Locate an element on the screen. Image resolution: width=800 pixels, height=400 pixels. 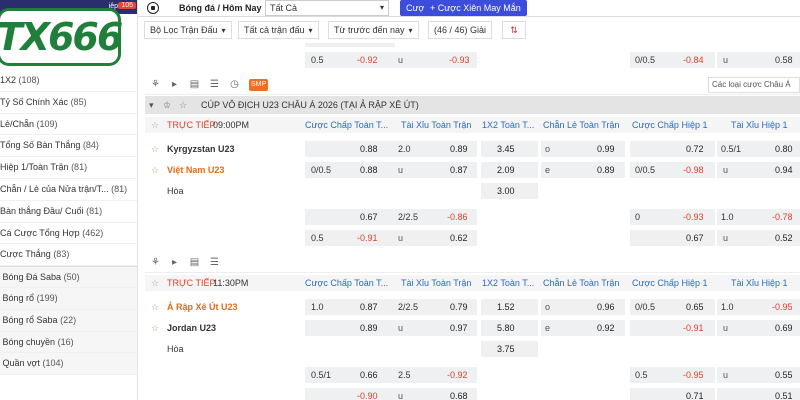
sidebar-item-first-last-goal: Bàn thắng Đầu/ Cuối (81) is located at coordinates (68, 212).